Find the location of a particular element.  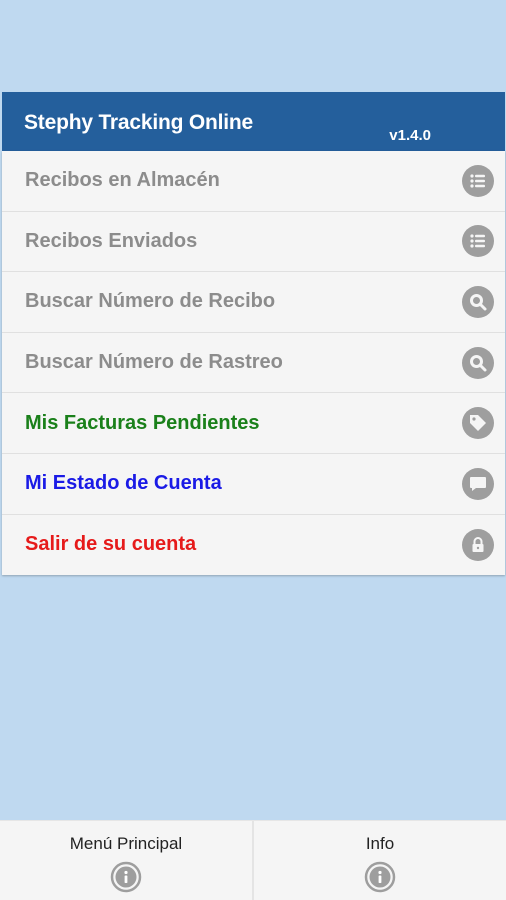

menu-item-buscar-rastreo: Buscar Número de Rastreo is located at coordinates (253, 363).